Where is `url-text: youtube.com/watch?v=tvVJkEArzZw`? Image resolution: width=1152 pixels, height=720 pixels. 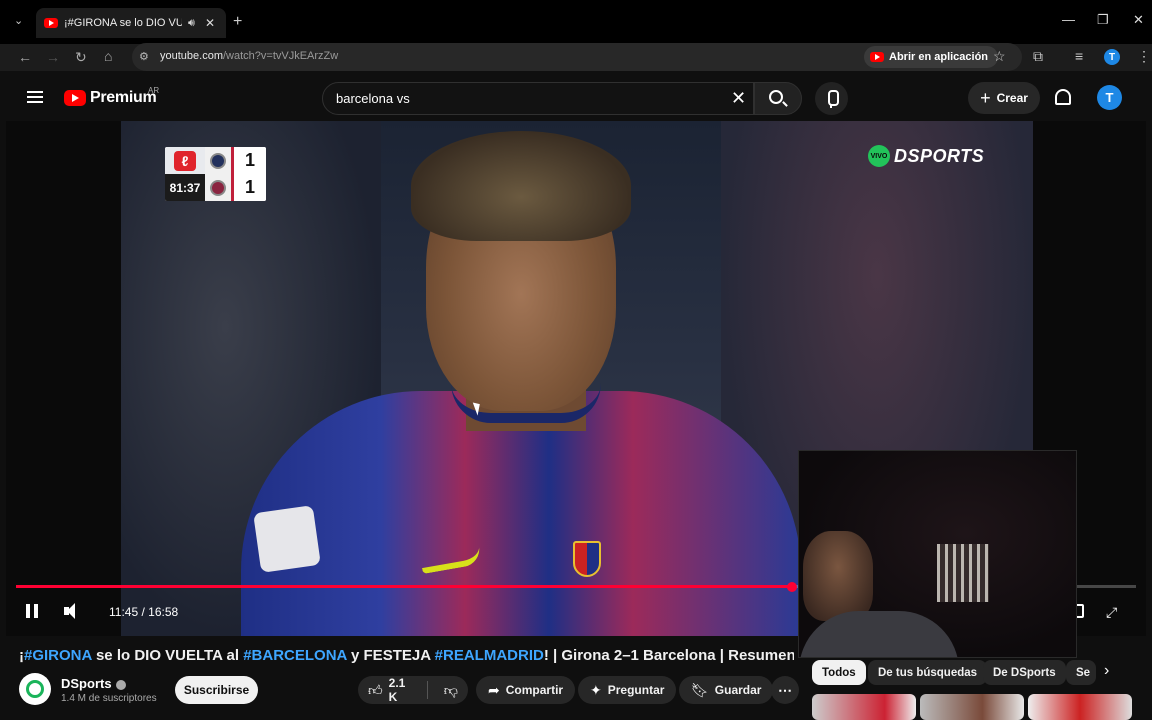 url-text: youtube.com/watch?v=tvVJkEArzZw is located at coordinates (249, 56).